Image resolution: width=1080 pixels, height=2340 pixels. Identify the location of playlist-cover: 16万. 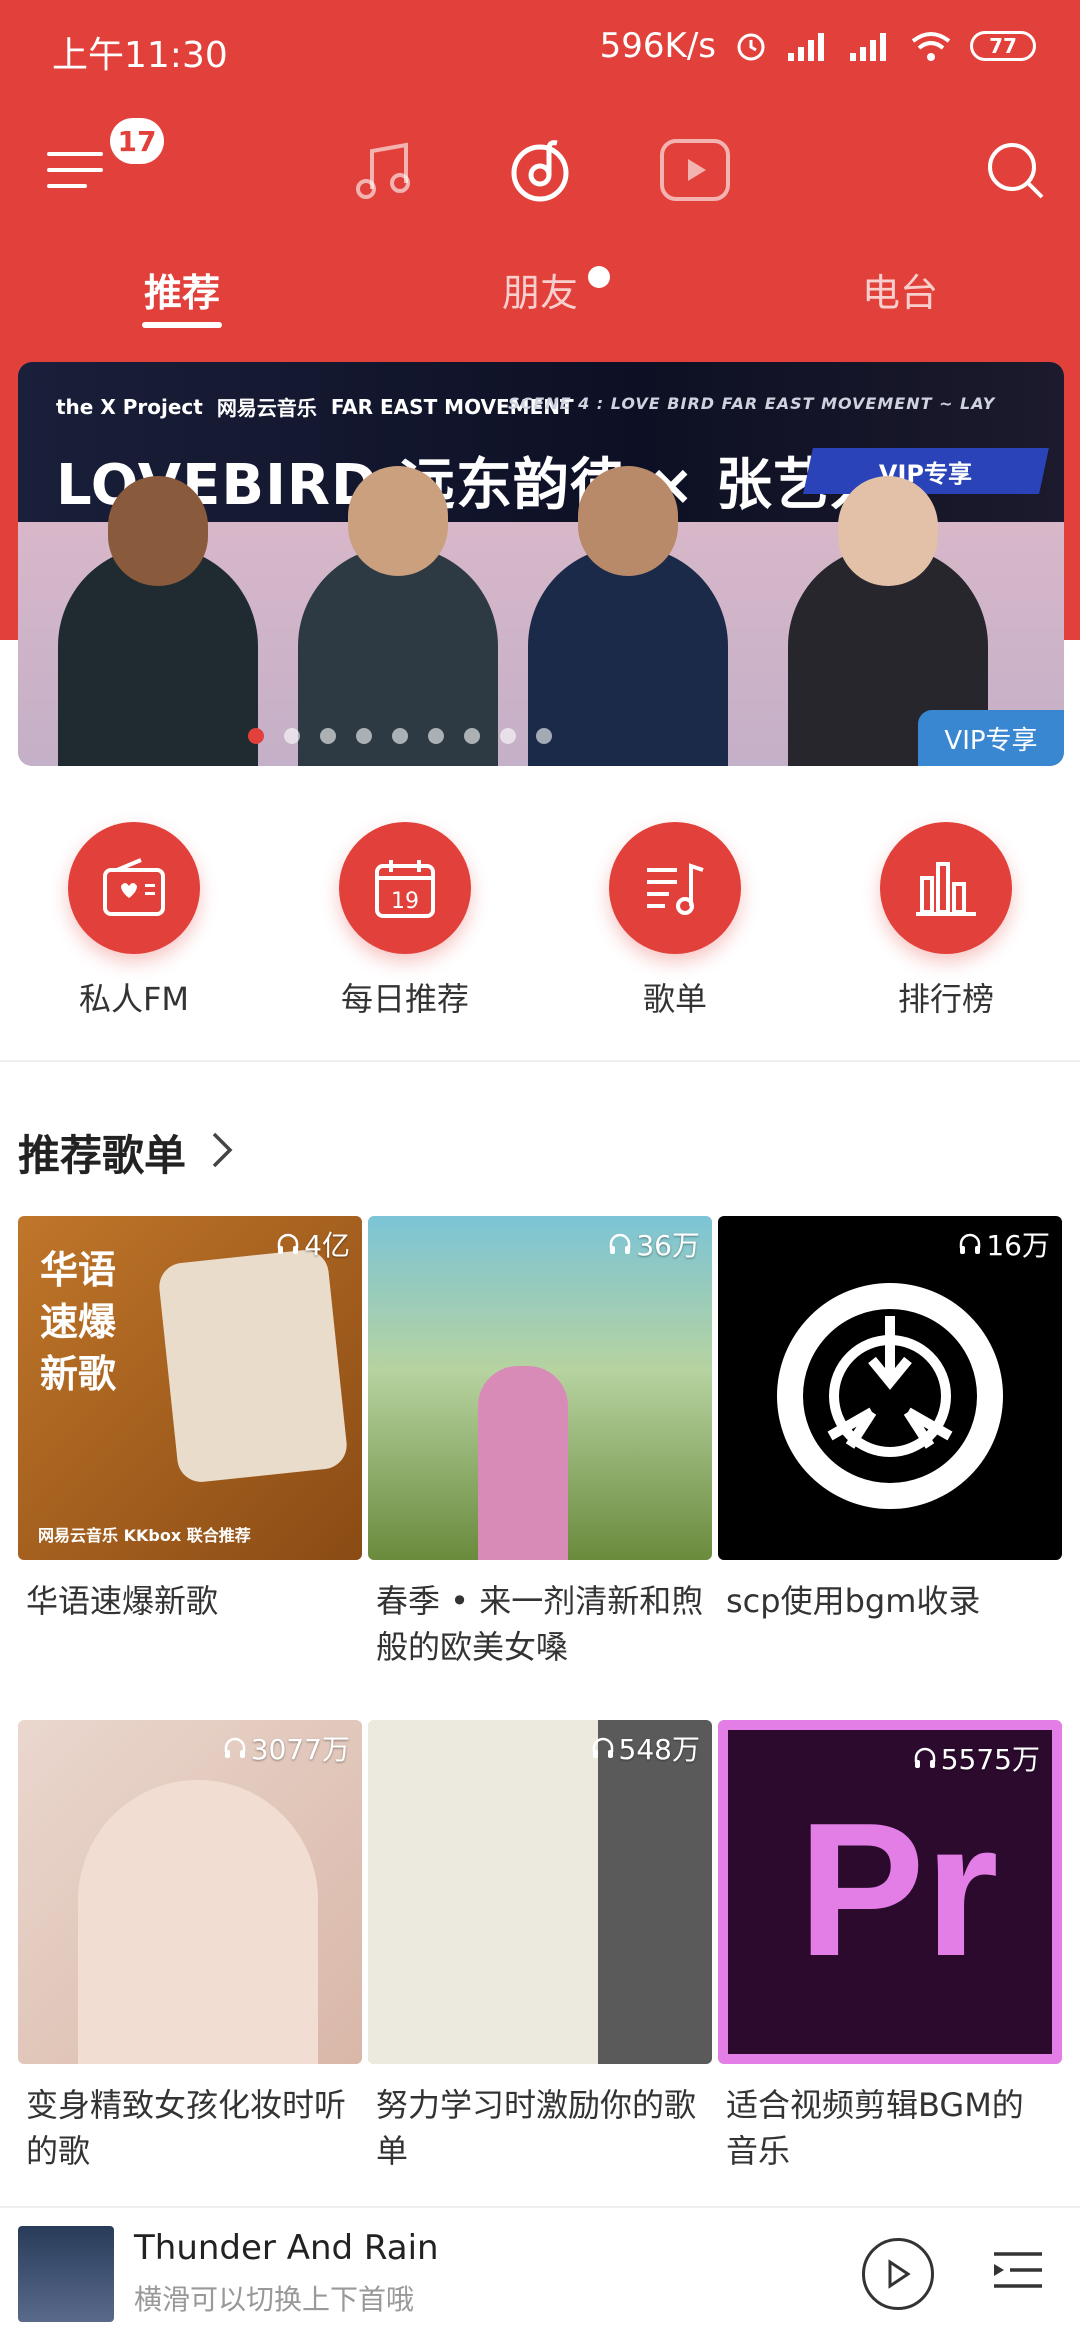
(890, 1388).